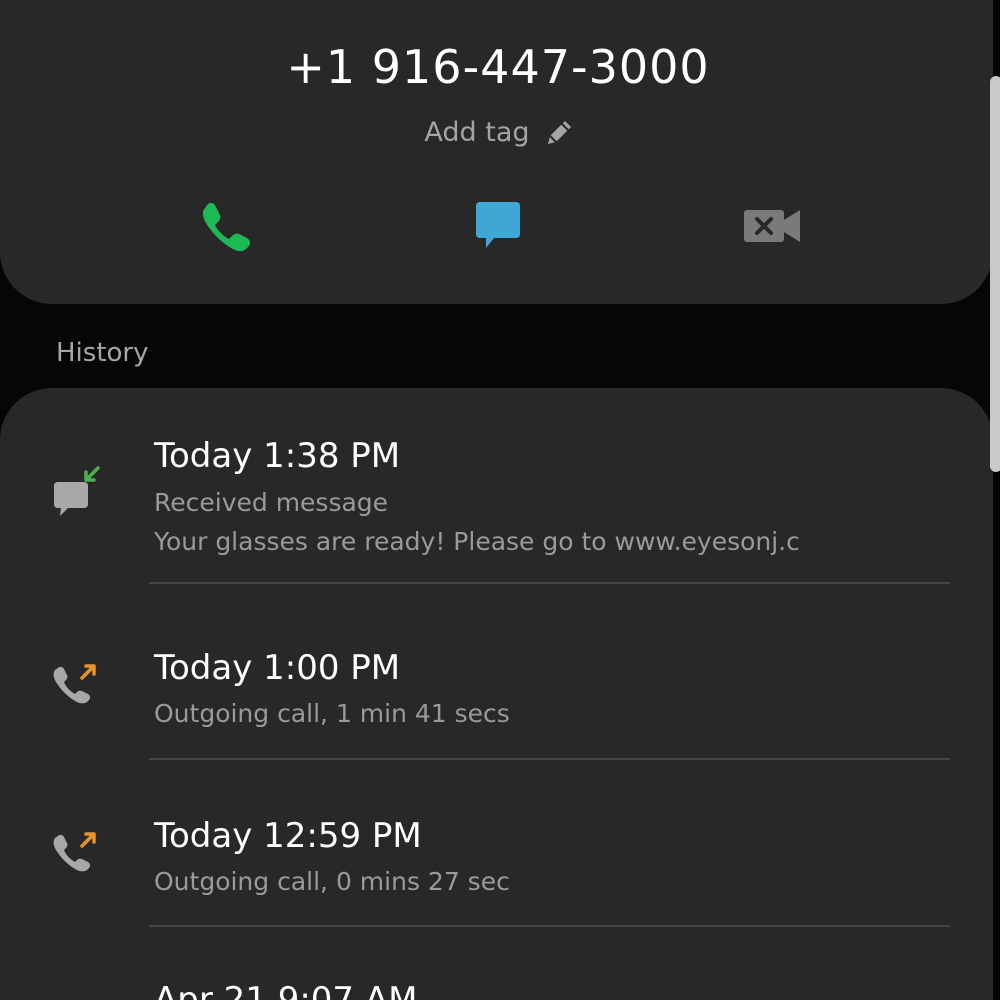 The width and height of the screenshot is (1000, 1000). I want to click on received-message-icon, so click(78, 494).